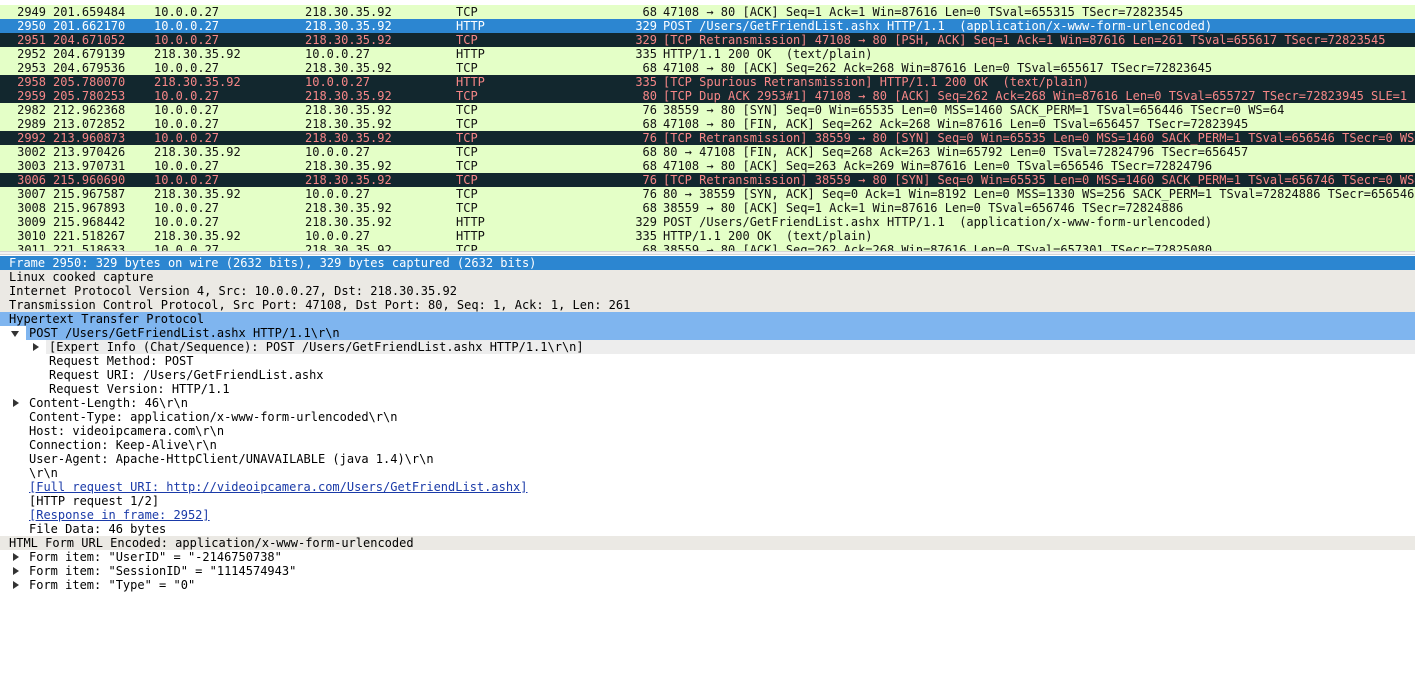  What do you see at coordinates (707, 515) in the screenshot?
I see `tree-item-response-in-frame: [Response in frame: 2952]` at bounding box center [707, 515].